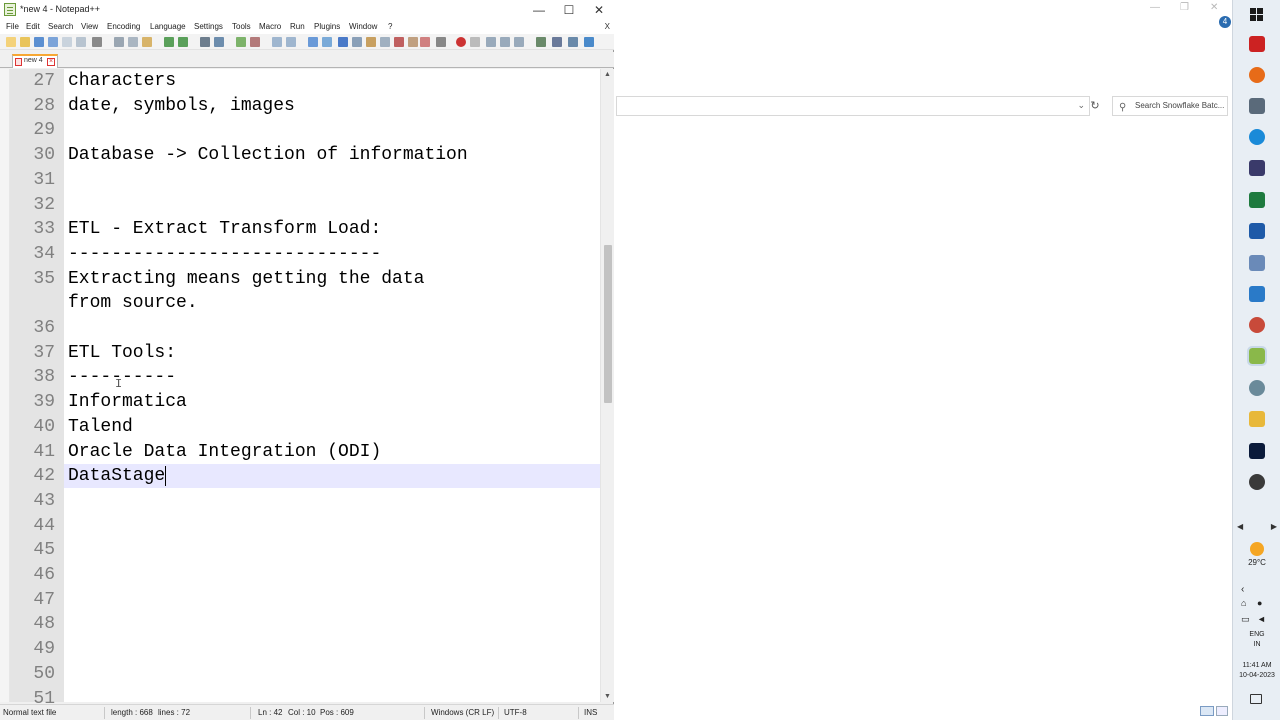 The image size is (1280, 720). I want to click on scroll-left-icon: ◀, so click(1240, 526).